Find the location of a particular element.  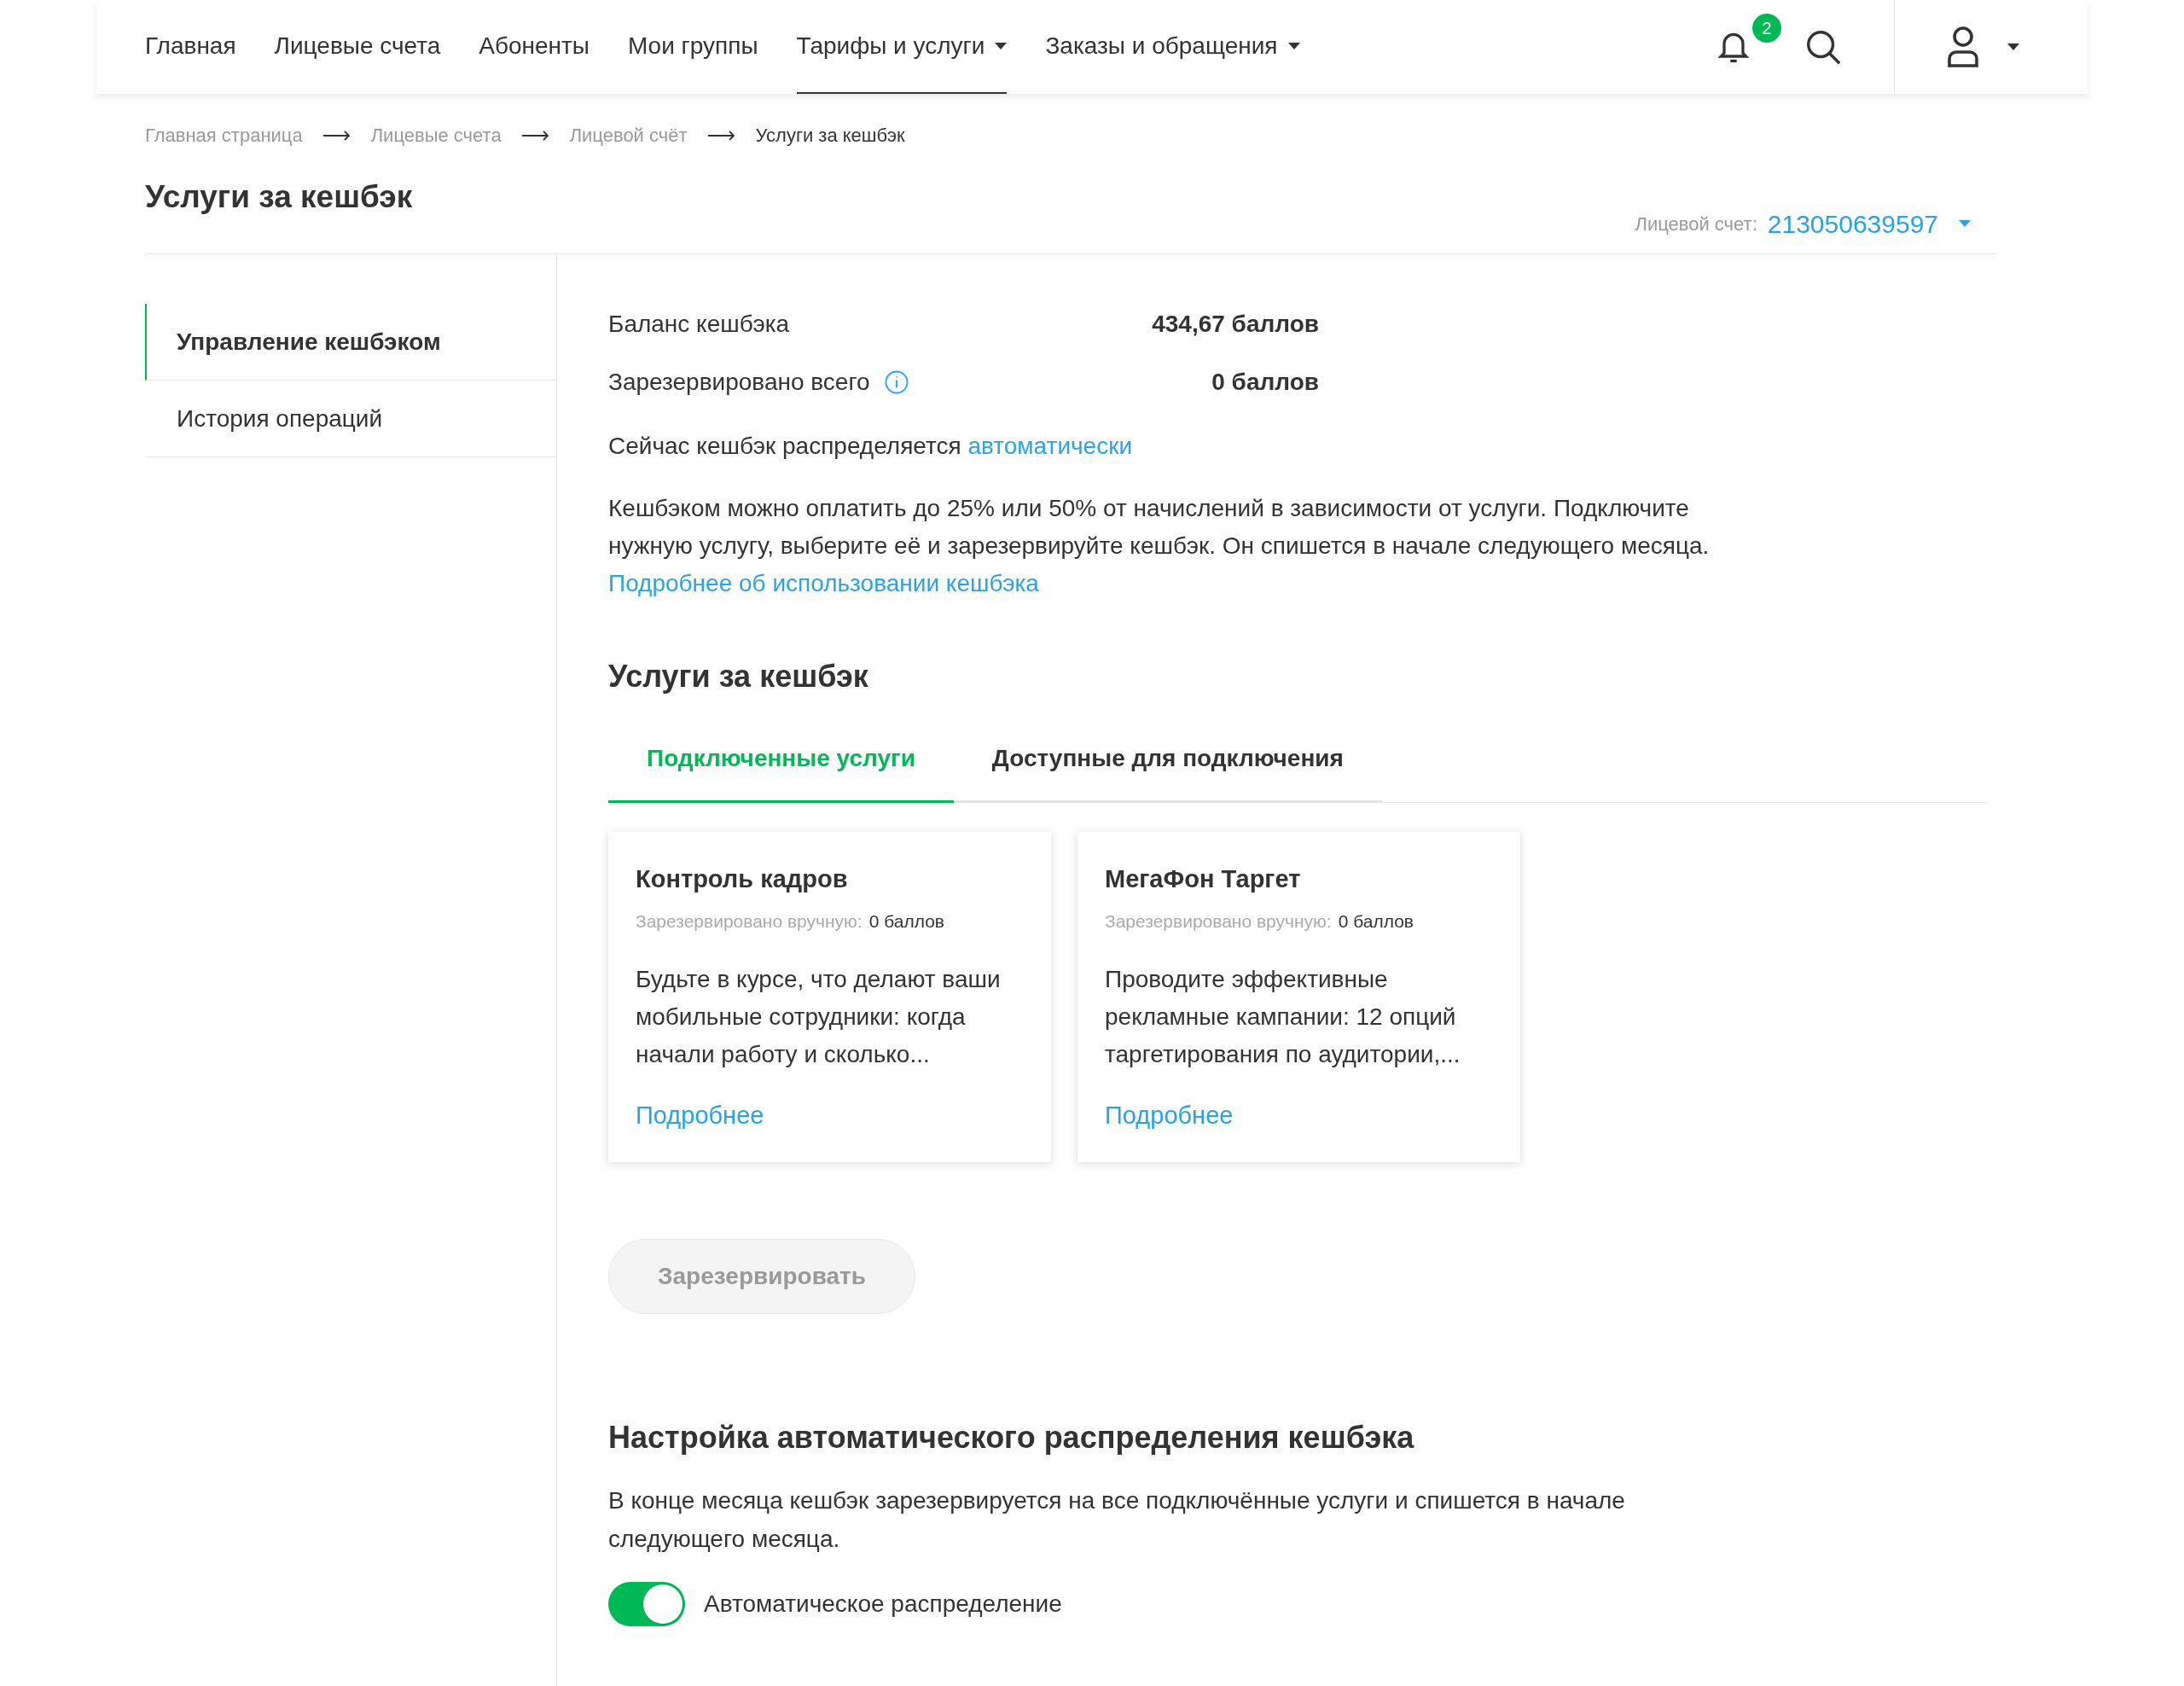

account-selector: 213050639597 is located at coordinates (1869, 223).